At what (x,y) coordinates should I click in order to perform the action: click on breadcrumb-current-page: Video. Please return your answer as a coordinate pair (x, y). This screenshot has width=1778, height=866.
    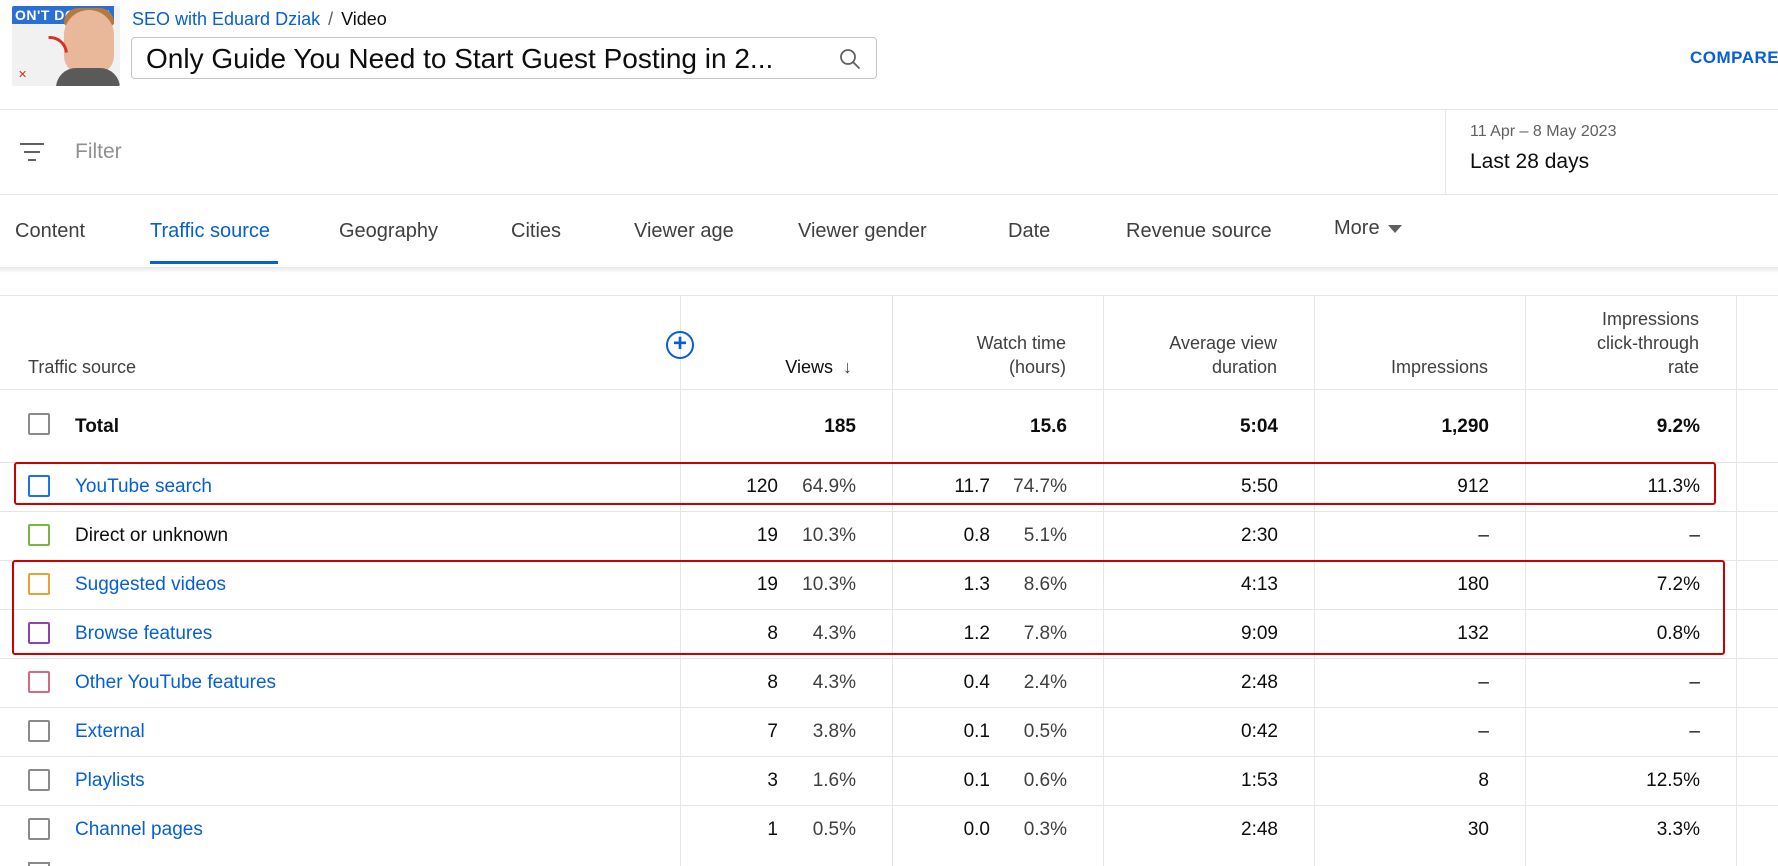
    Looking at the image, I should click on (364, 19).